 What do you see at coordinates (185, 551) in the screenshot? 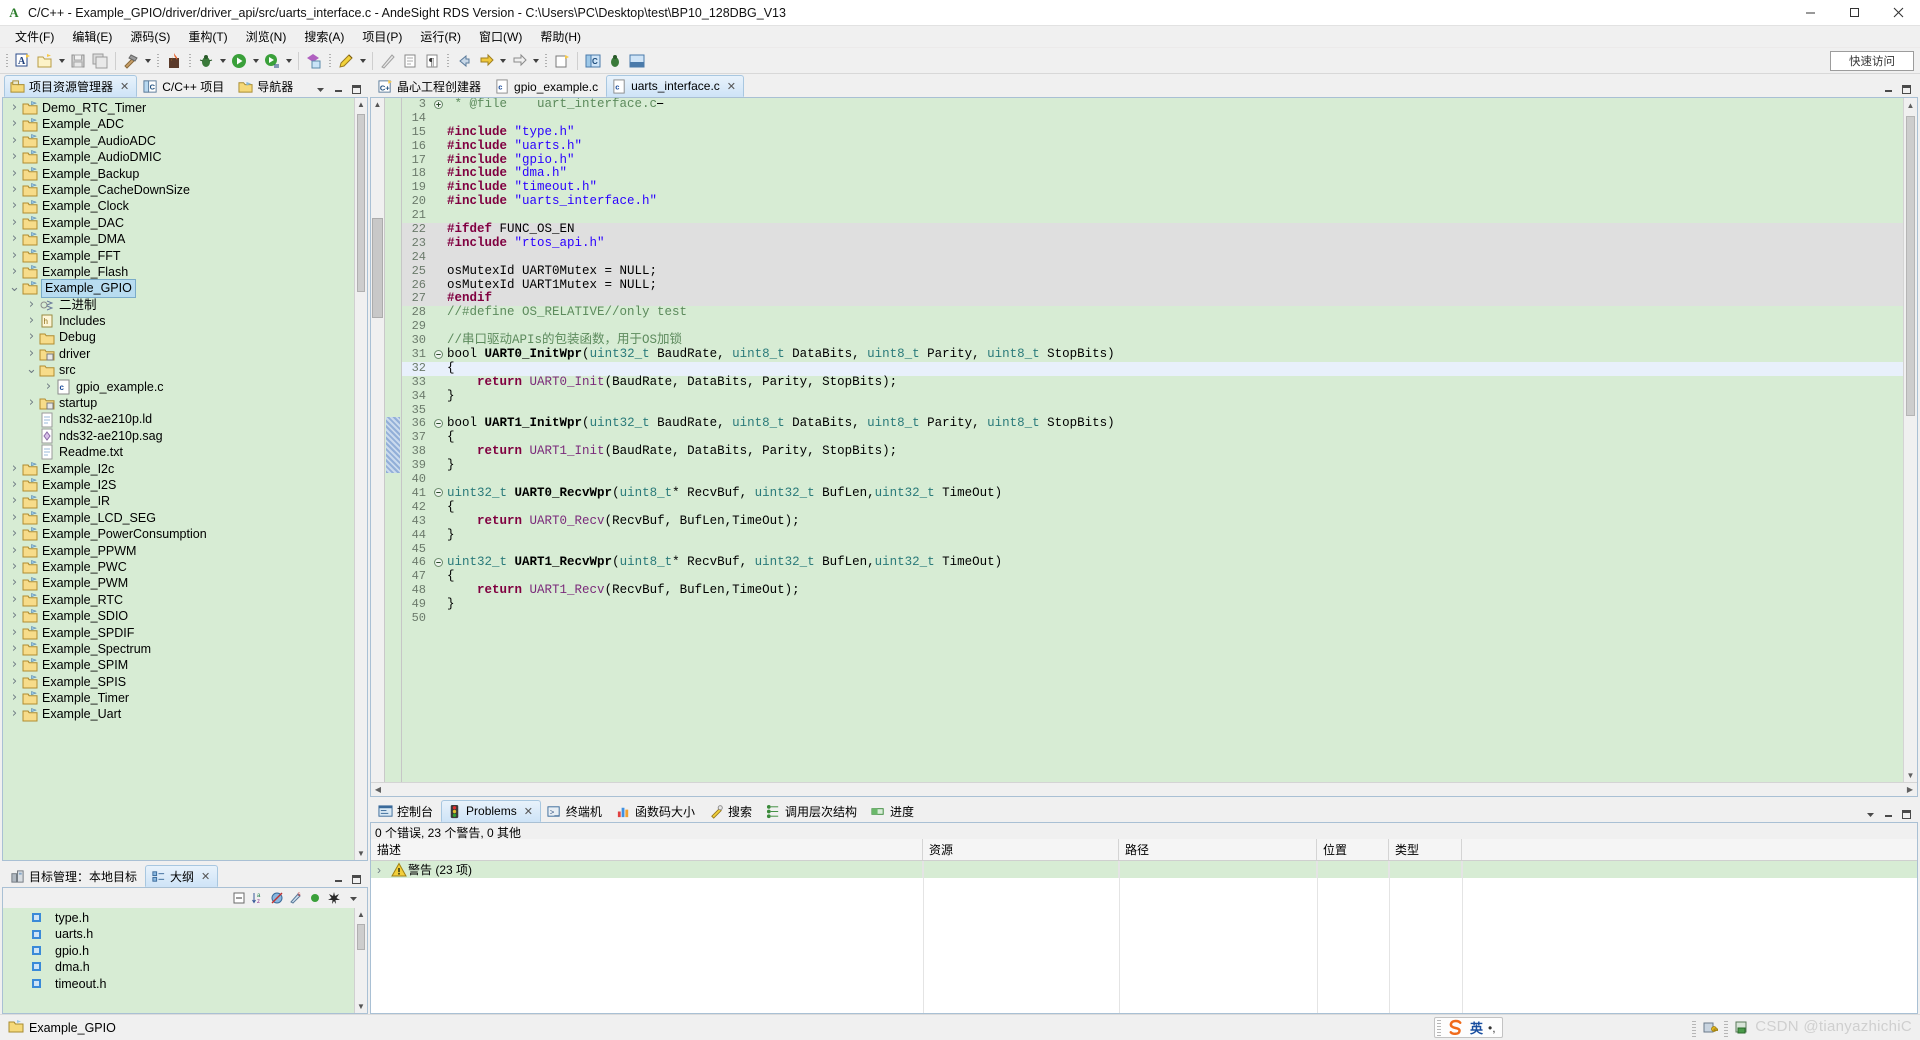
I see `tree-item-example-ppwm: › Example_PPWM` at bounding box center [185, 551].